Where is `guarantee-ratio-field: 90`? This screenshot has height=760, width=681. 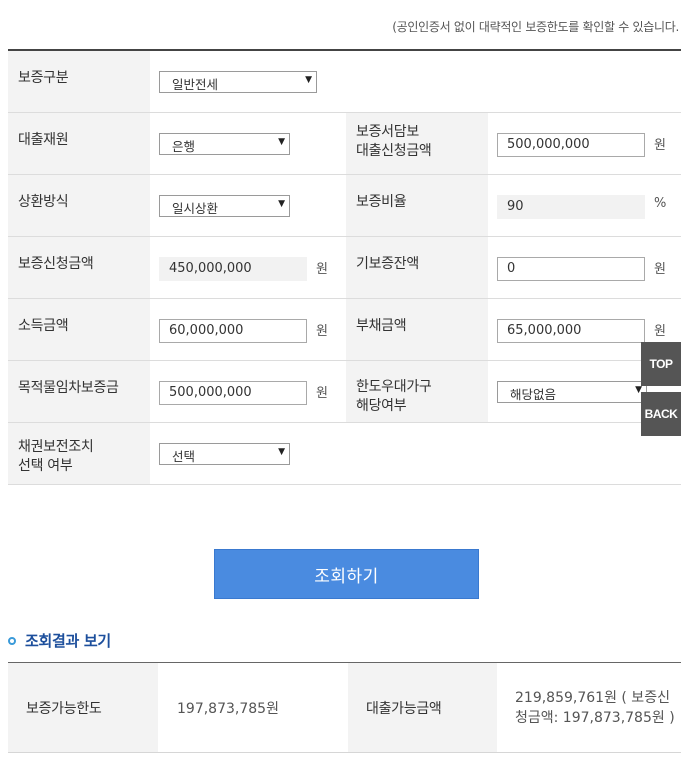
guarantee-ratio-field: 90 is located at coordinates (571, 207).